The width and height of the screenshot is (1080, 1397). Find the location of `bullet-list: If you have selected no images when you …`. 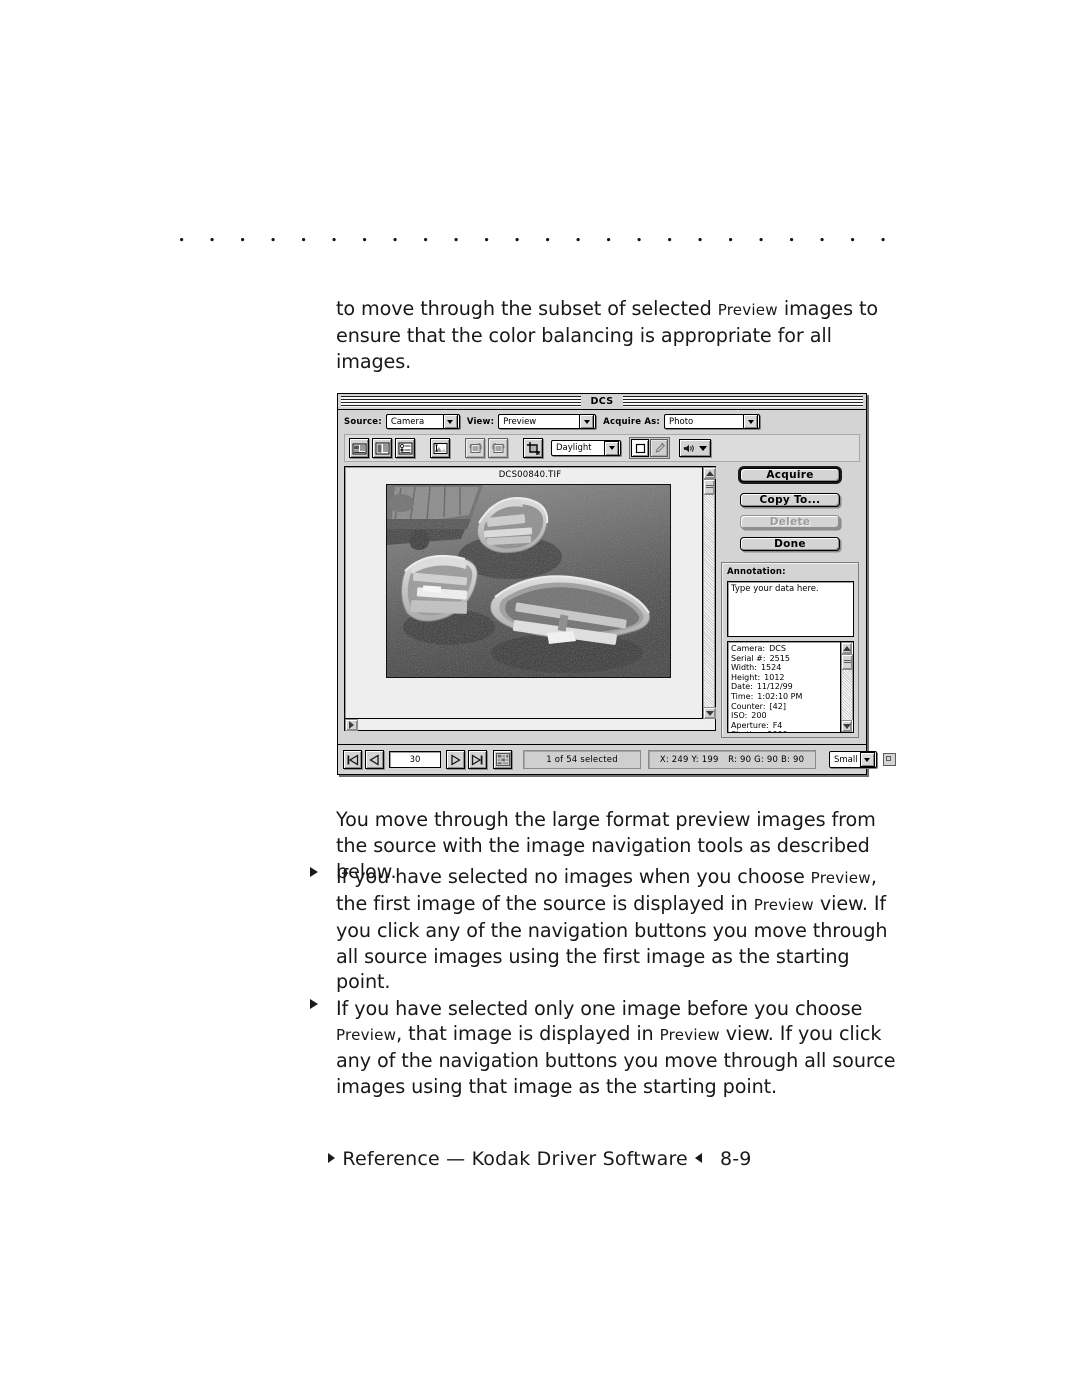

bullet-list: If you have selected no images when you … is located at coordinates (606, 982).